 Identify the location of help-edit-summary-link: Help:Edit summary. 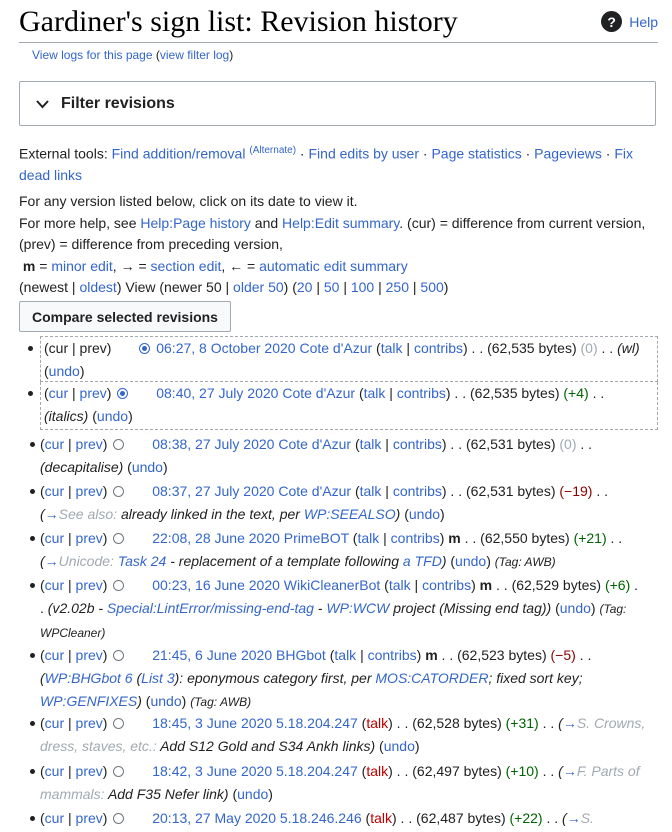
(340, 223).